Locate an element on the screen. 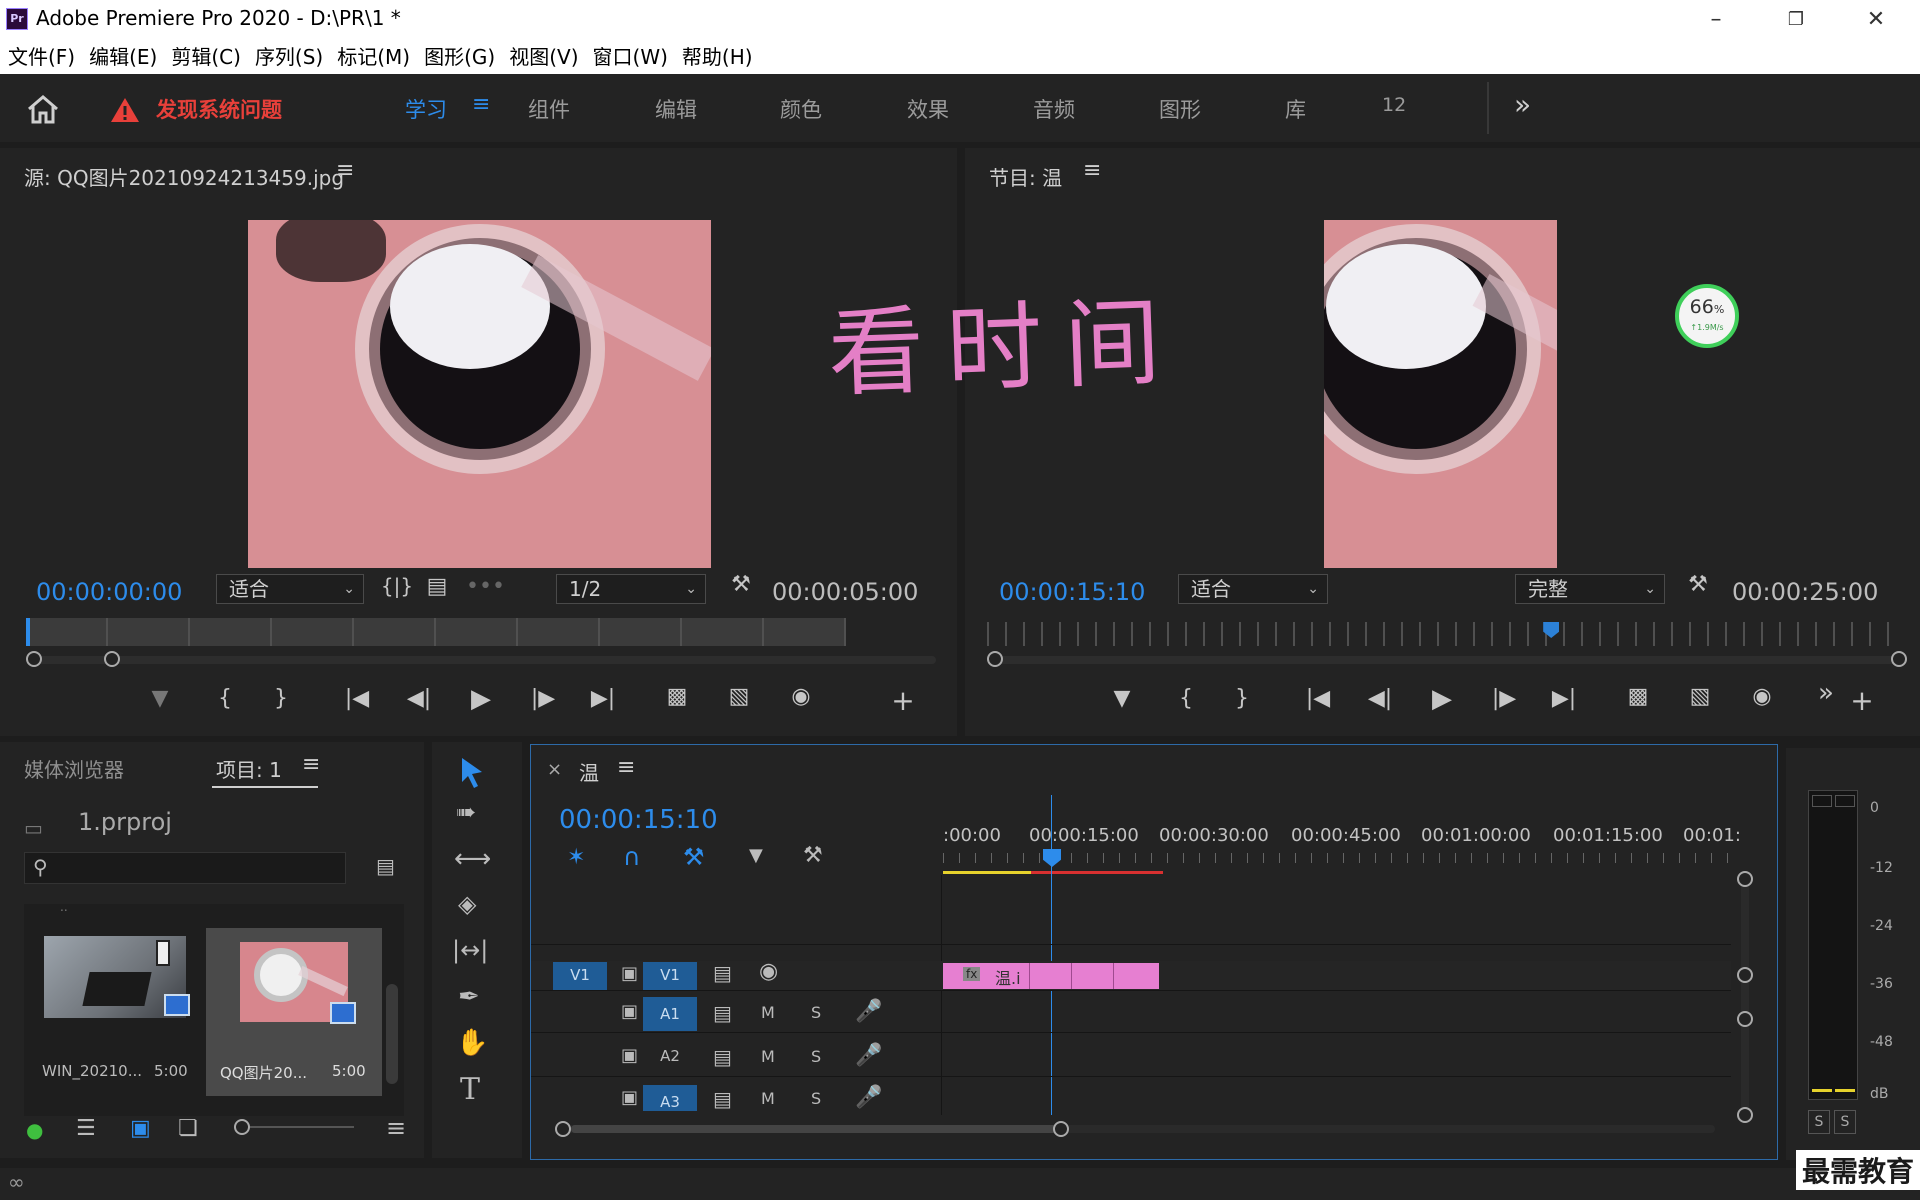 This screenshot has height=1200, width=1920. minimize-icon: – is located at coordinates (1716, 20).